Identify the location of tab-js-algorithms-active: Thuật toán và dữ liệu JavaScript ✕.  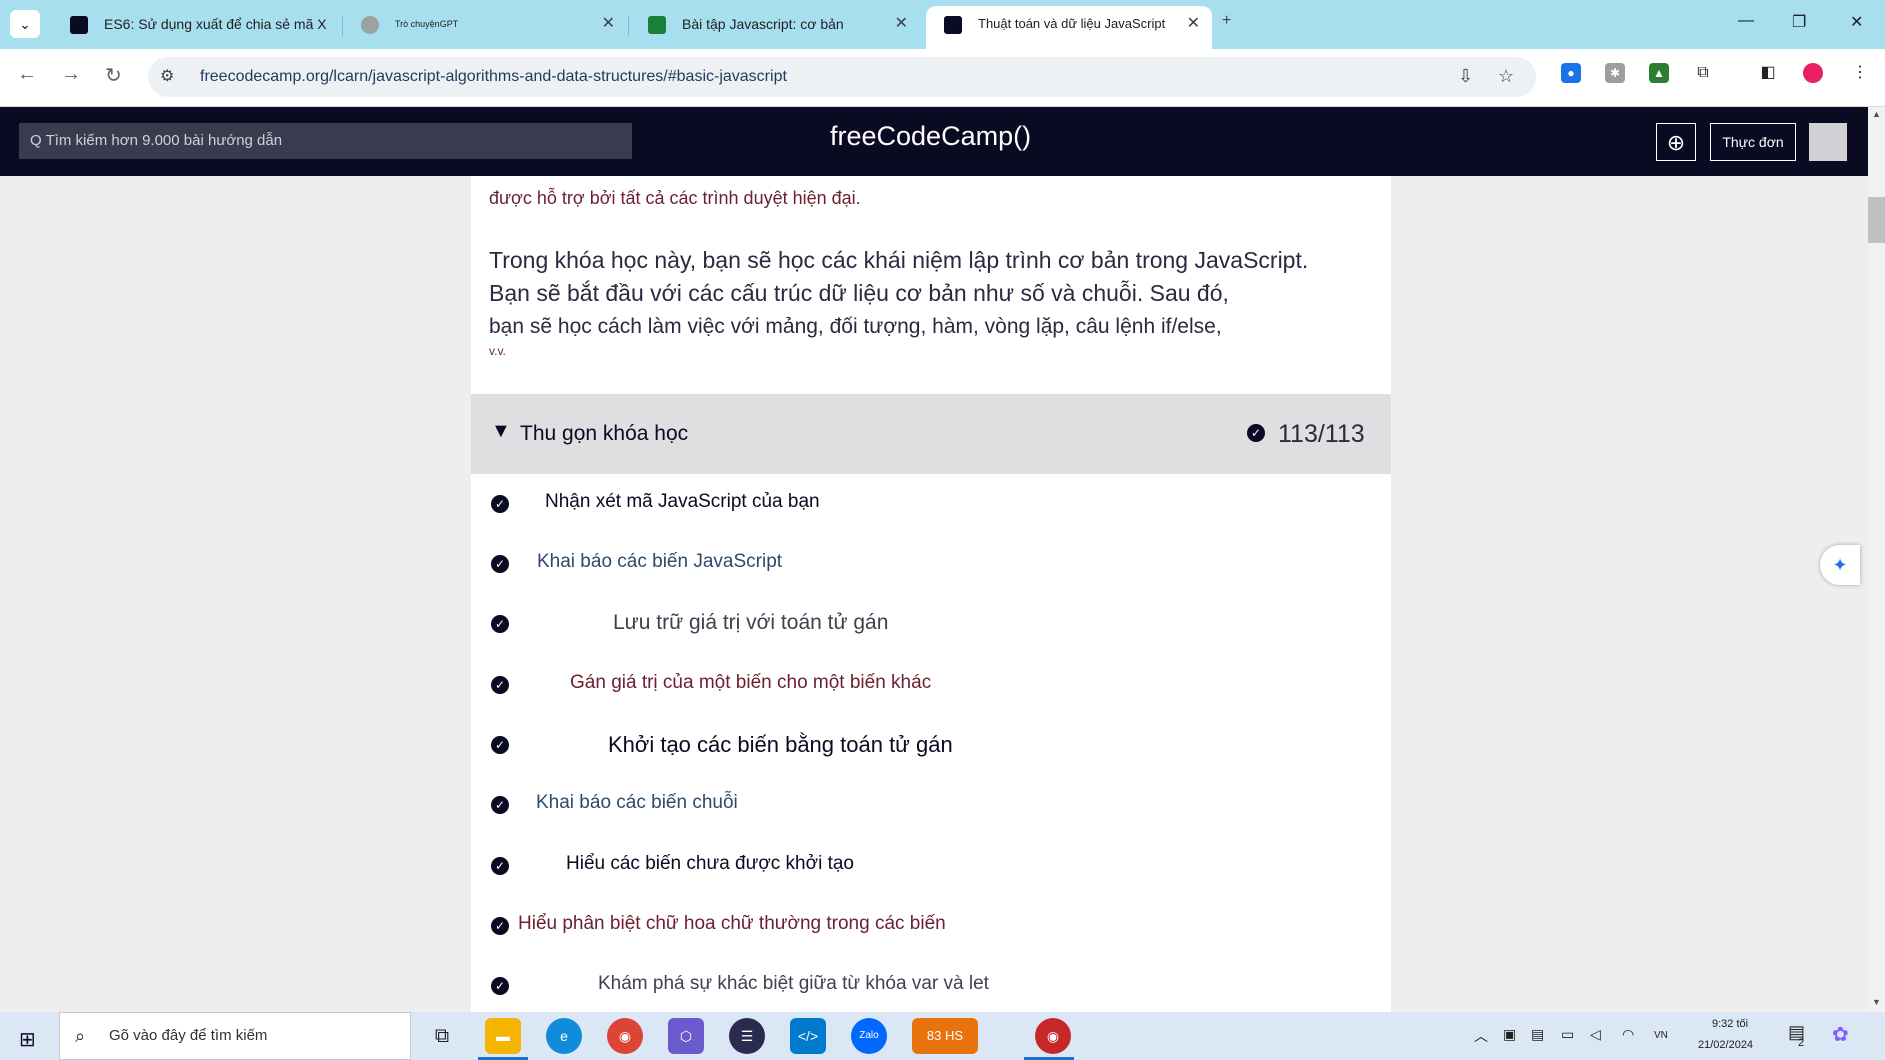
(1069, 27).